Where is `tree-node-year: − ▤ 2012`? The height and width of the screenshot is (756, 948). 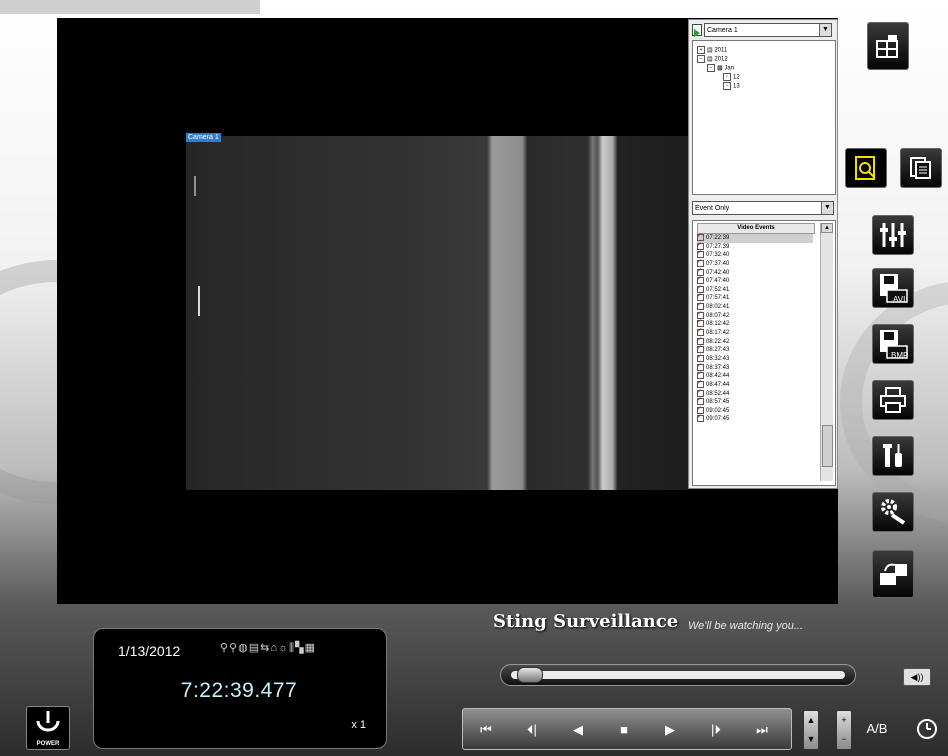 tree-node-year: − ▤ 2012 is located at coordinates (712, 59).